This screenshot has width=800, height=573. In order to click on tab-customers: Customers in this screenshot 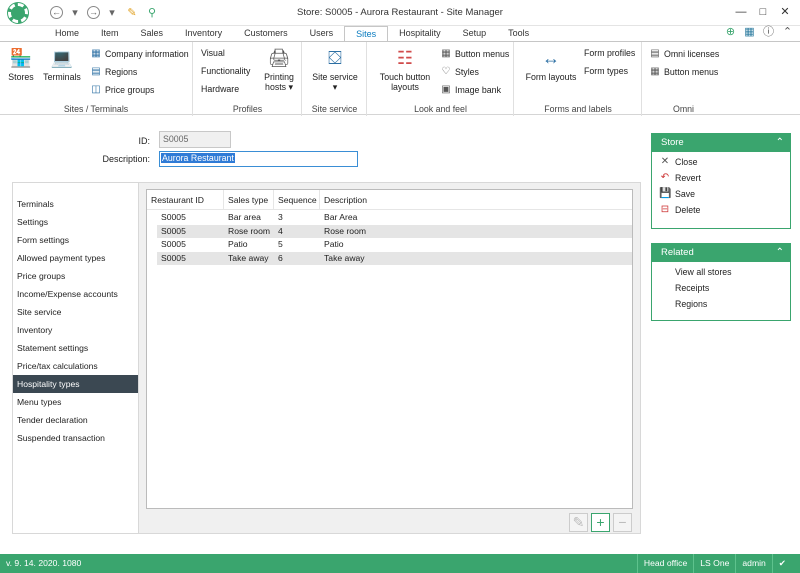, I will do `click(266, 33)`.